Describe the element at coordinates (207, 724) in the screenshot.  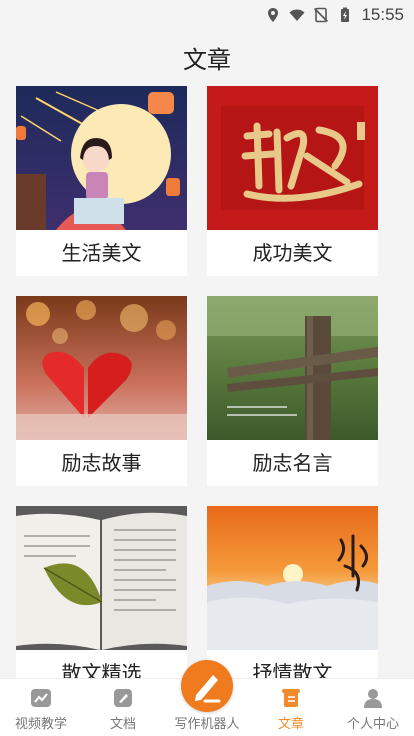
I see `nav-label: 写作机器人` at that location.